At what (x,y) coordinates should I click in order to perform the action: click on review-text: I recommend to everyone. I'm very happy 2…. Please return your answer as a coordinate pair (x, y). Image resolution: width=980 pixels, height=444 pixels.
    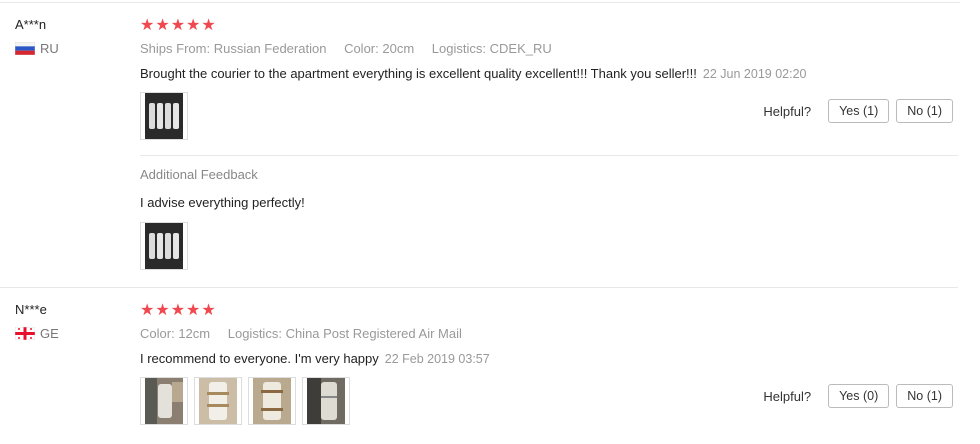
    Looking at the image, I should click on (315, 358).